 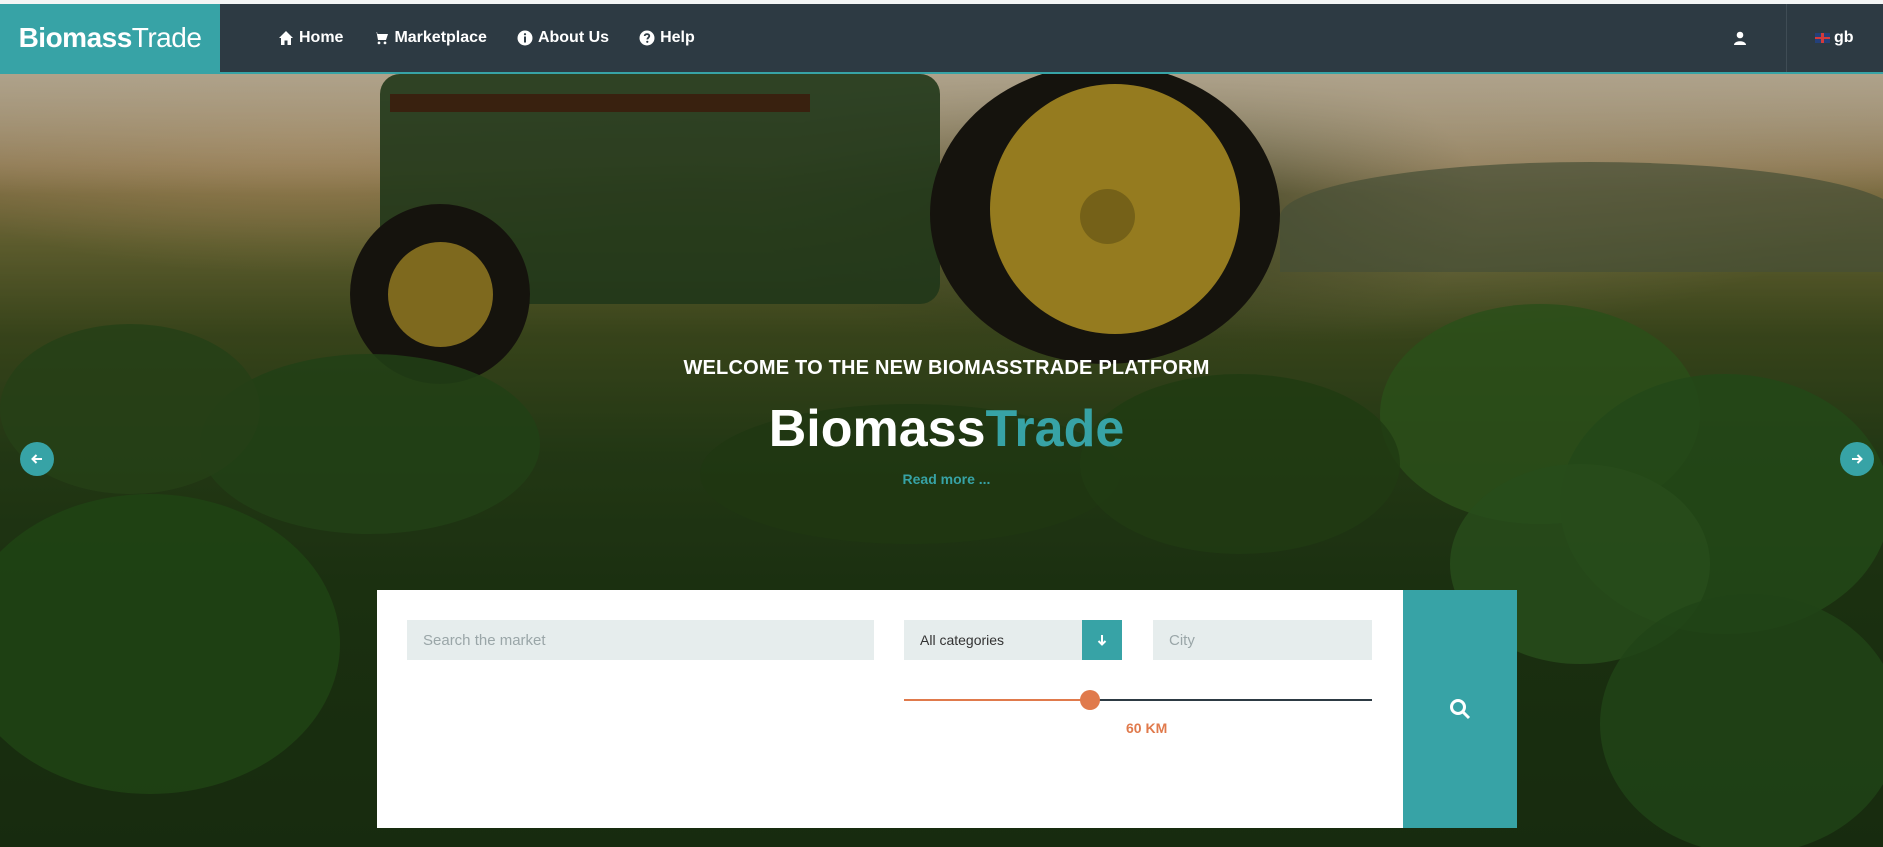 I want to click on arrow-left-icon, so click(x=36, y=459).